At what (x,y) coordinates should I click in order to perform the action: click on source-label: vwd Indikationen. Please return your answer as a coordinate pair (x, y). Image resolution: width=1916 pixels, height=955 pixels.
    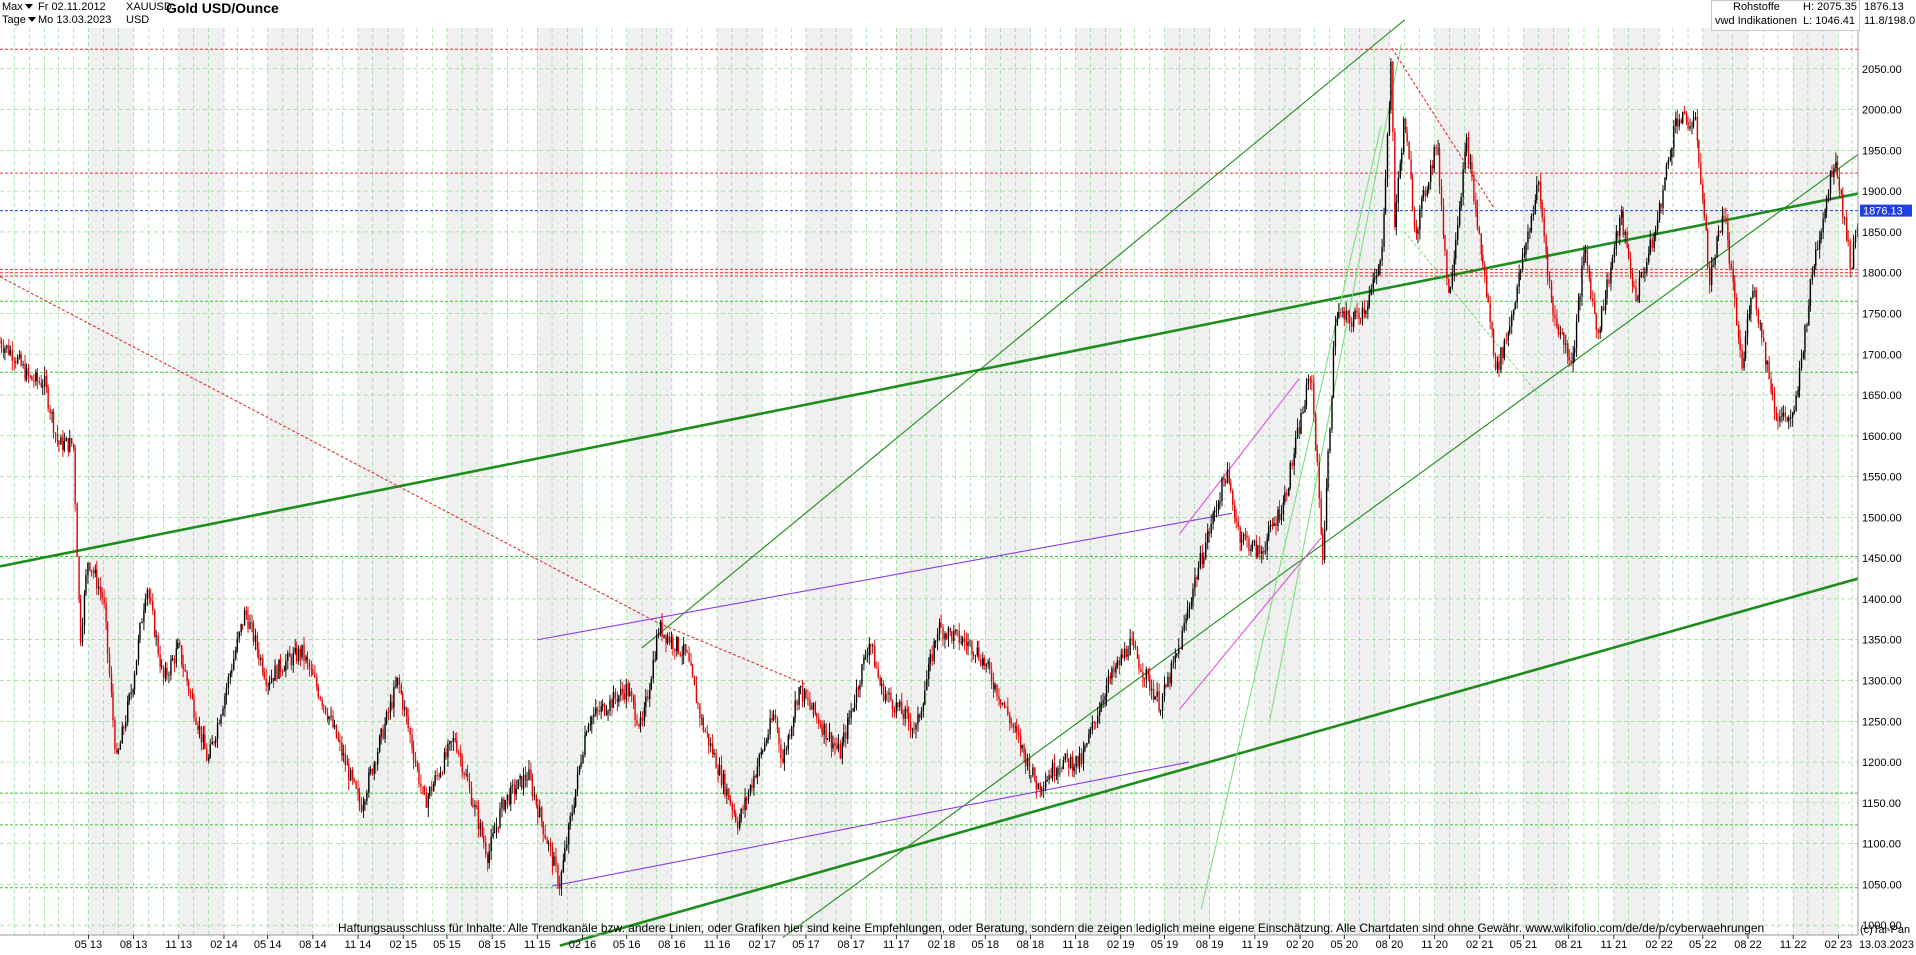
    Looking at the image, I should click on (1756, 21).